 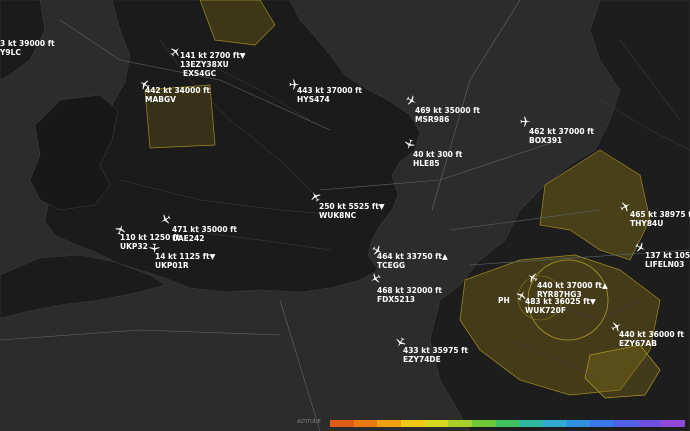 I want to click on callsign-text: PH, so click(x=504, y=300).